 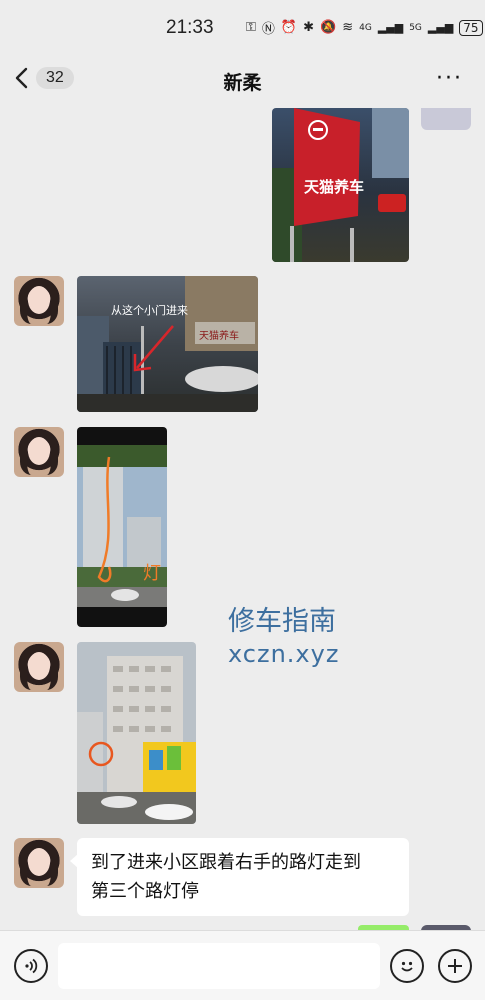 I want to click on contact-image-message, so click(x=136, y=733).